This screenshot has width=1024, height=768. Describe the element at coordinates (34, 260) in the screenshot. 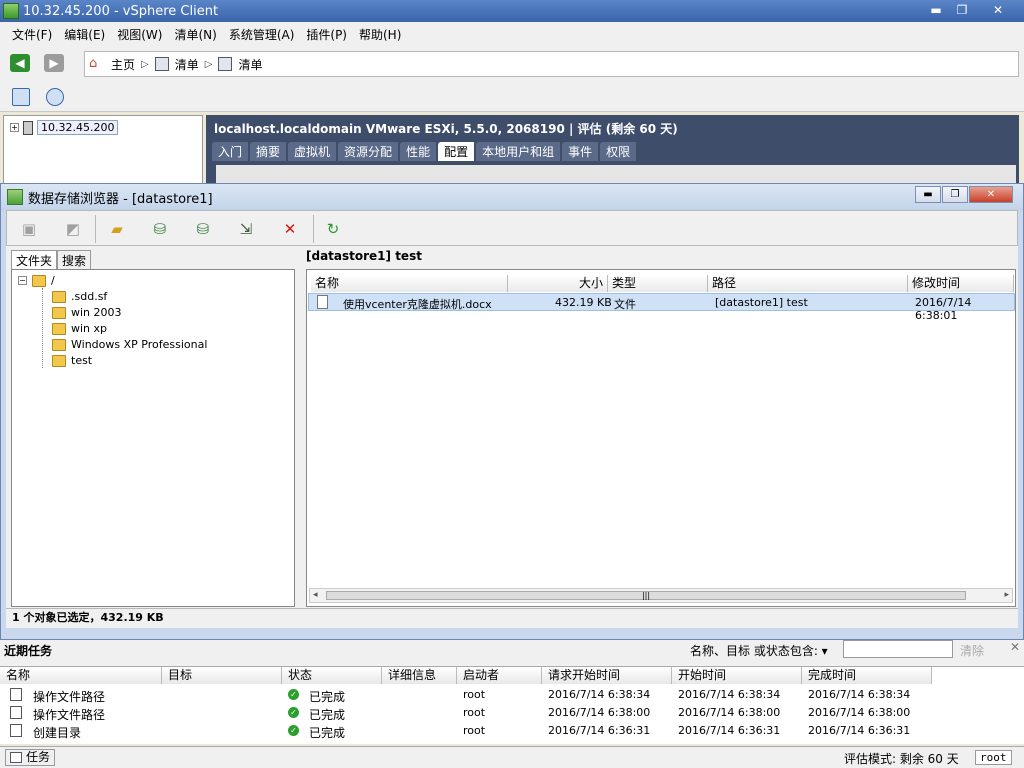

I see `tab-folders: 文件夹` at that location.